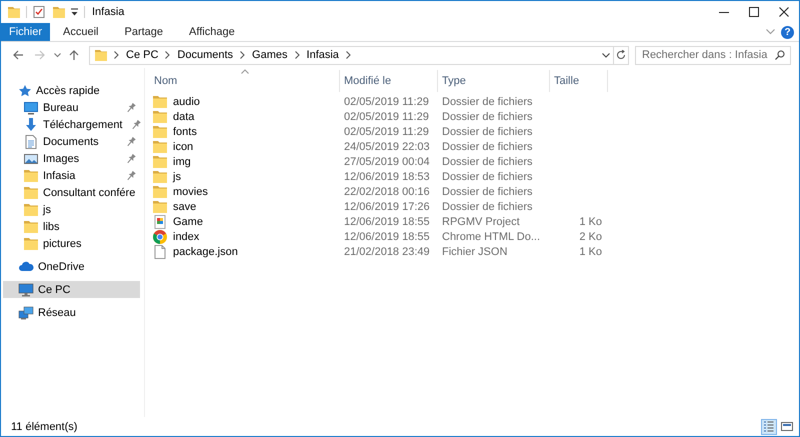 This screenshot has height=437, width=800. I want to click on ribbon-tab: Accueil, so click(81, 32).